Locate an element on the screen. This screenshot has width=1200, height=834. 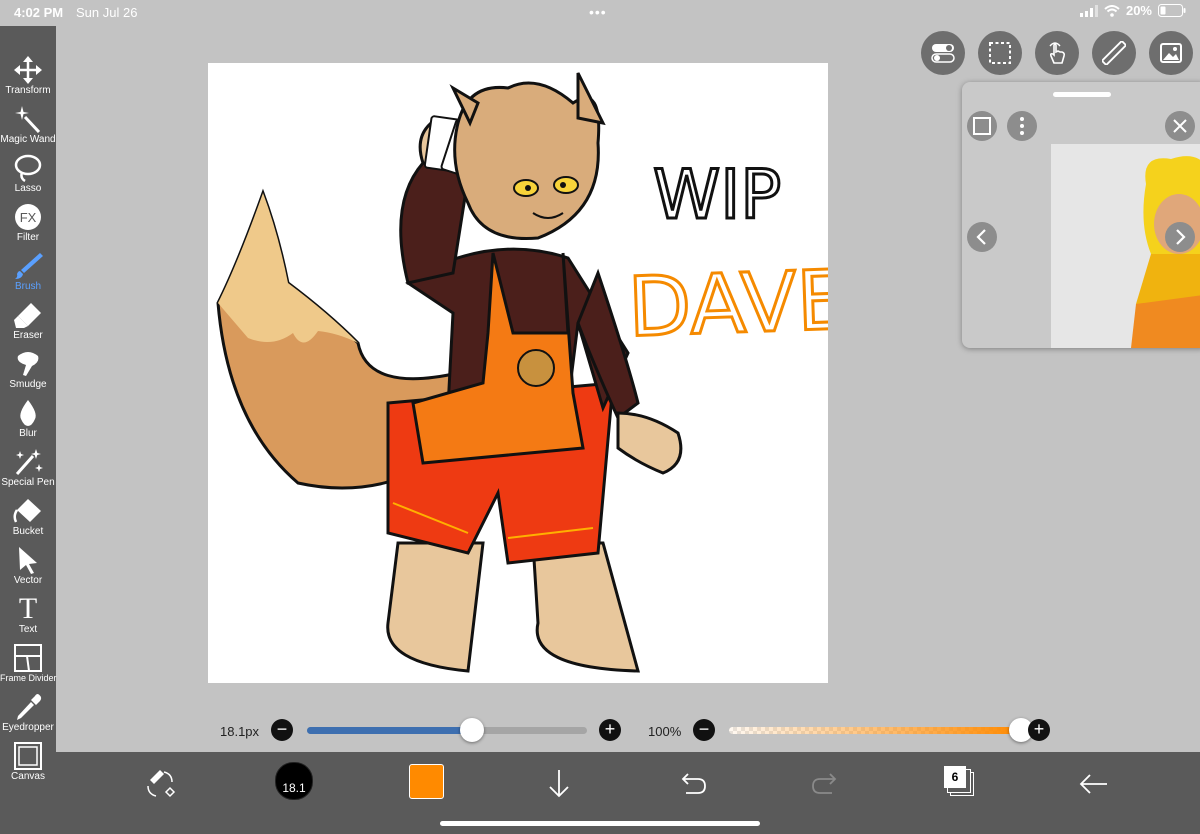
status-time: 4:02 PM is located at coordinates (39, 12).